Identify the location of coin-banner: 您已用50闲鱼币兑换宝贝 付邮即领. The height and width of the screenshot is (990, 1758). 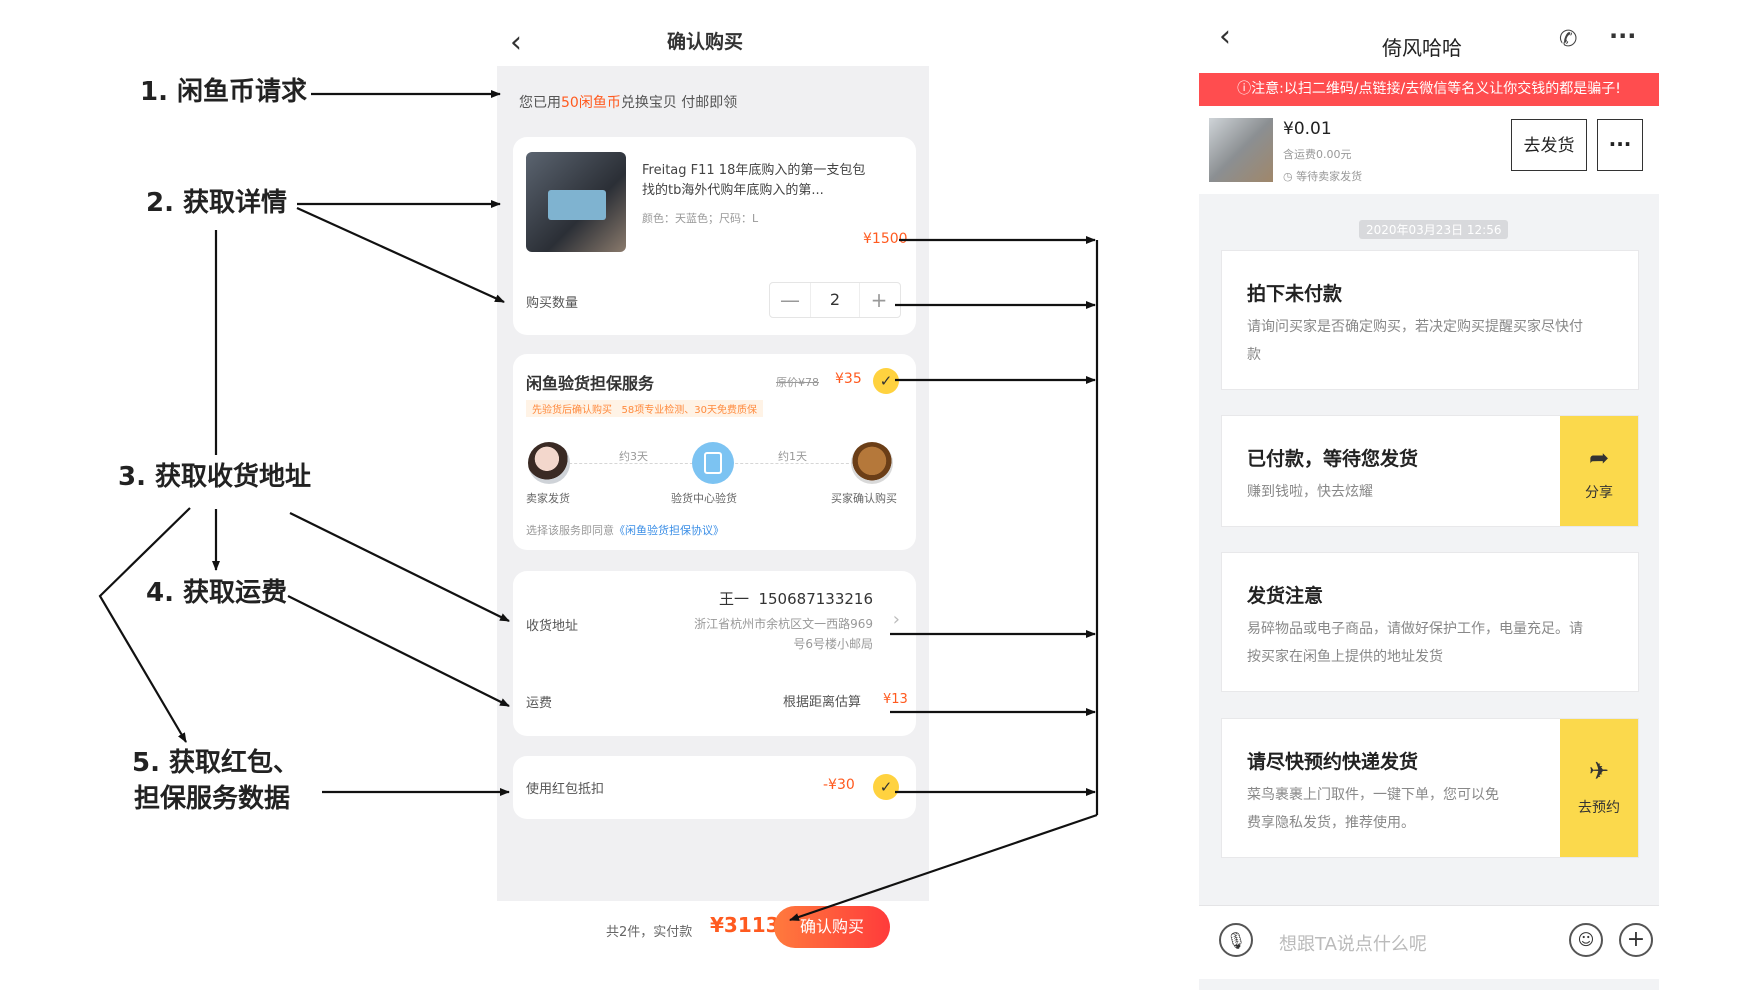
(628, 102).